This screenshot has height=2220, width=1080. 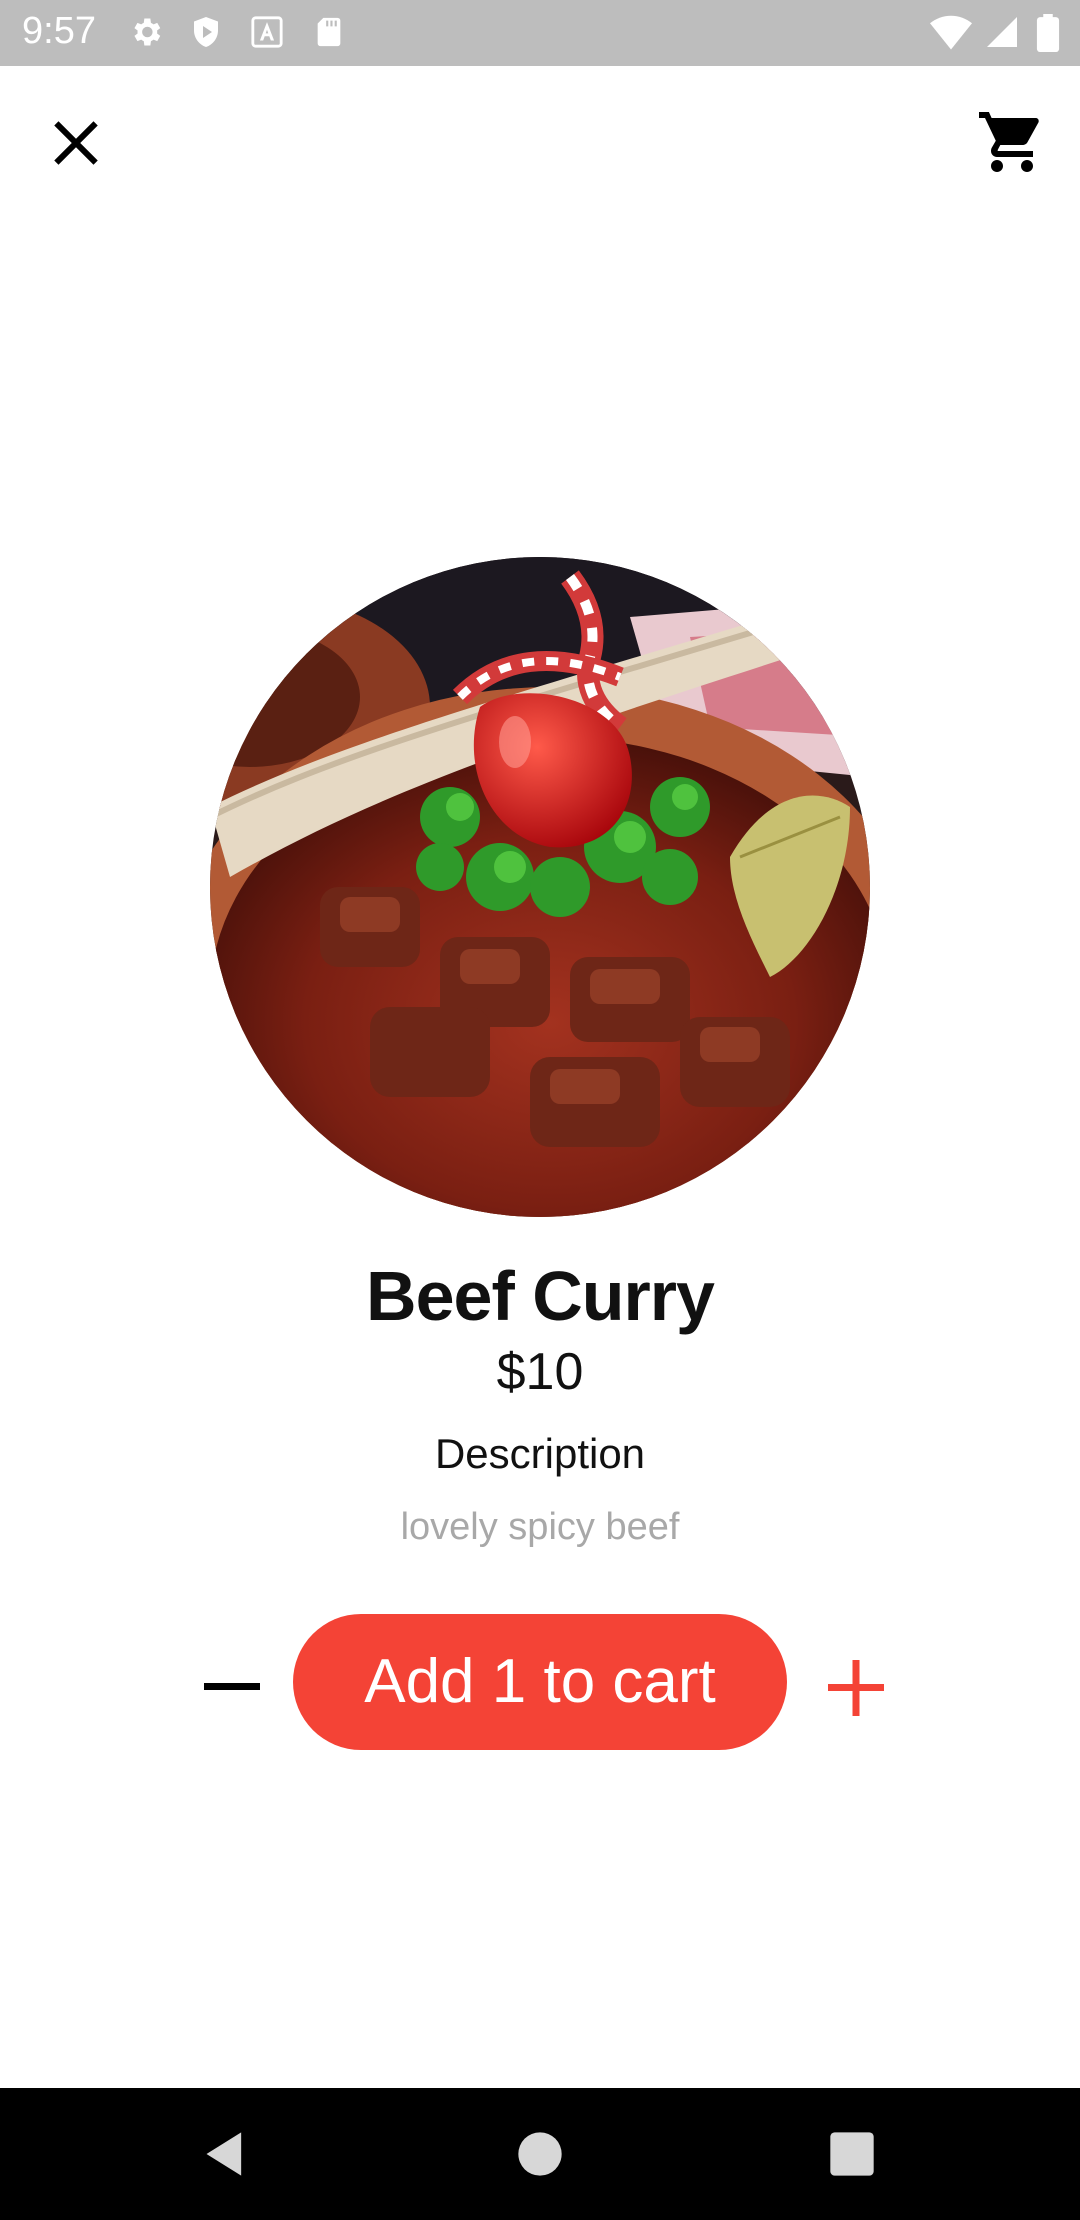 What do you see at coordinates (1002, 32) in the screenshot?
I see `signal-icon` at bounding box center [1002, 32].